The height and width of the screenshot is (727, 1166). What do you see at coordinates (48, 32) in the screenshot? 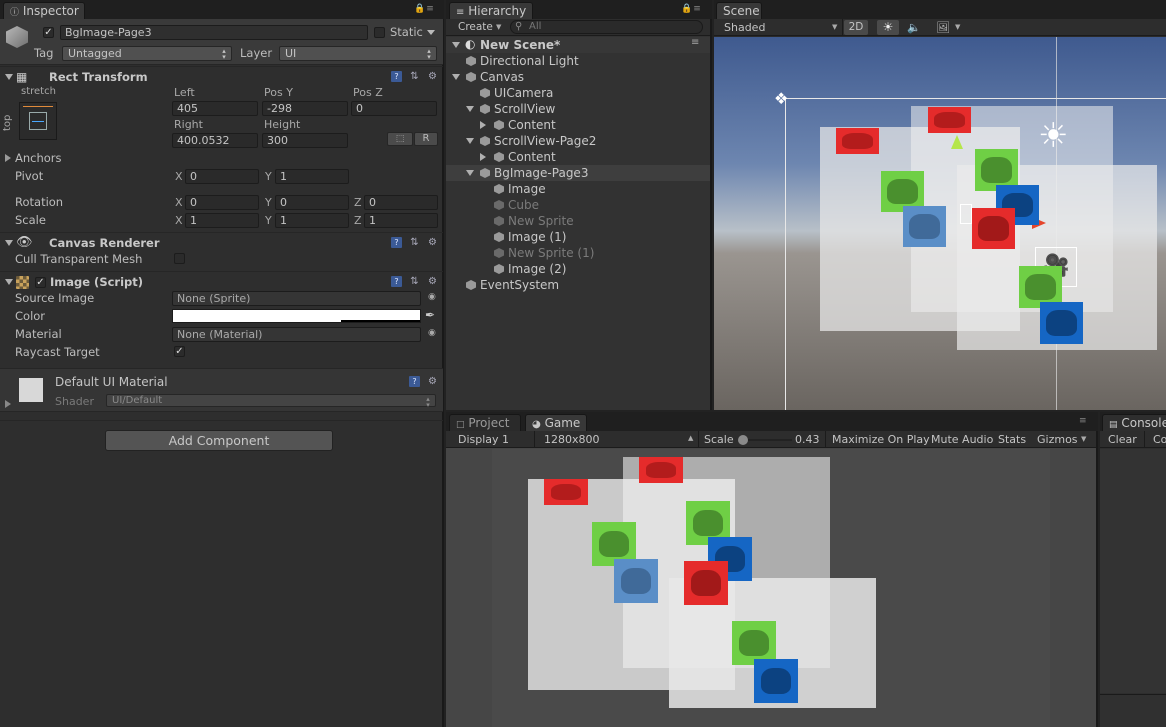
I see `object-active-checkbox: ✓` at bounding box center [48, 32].